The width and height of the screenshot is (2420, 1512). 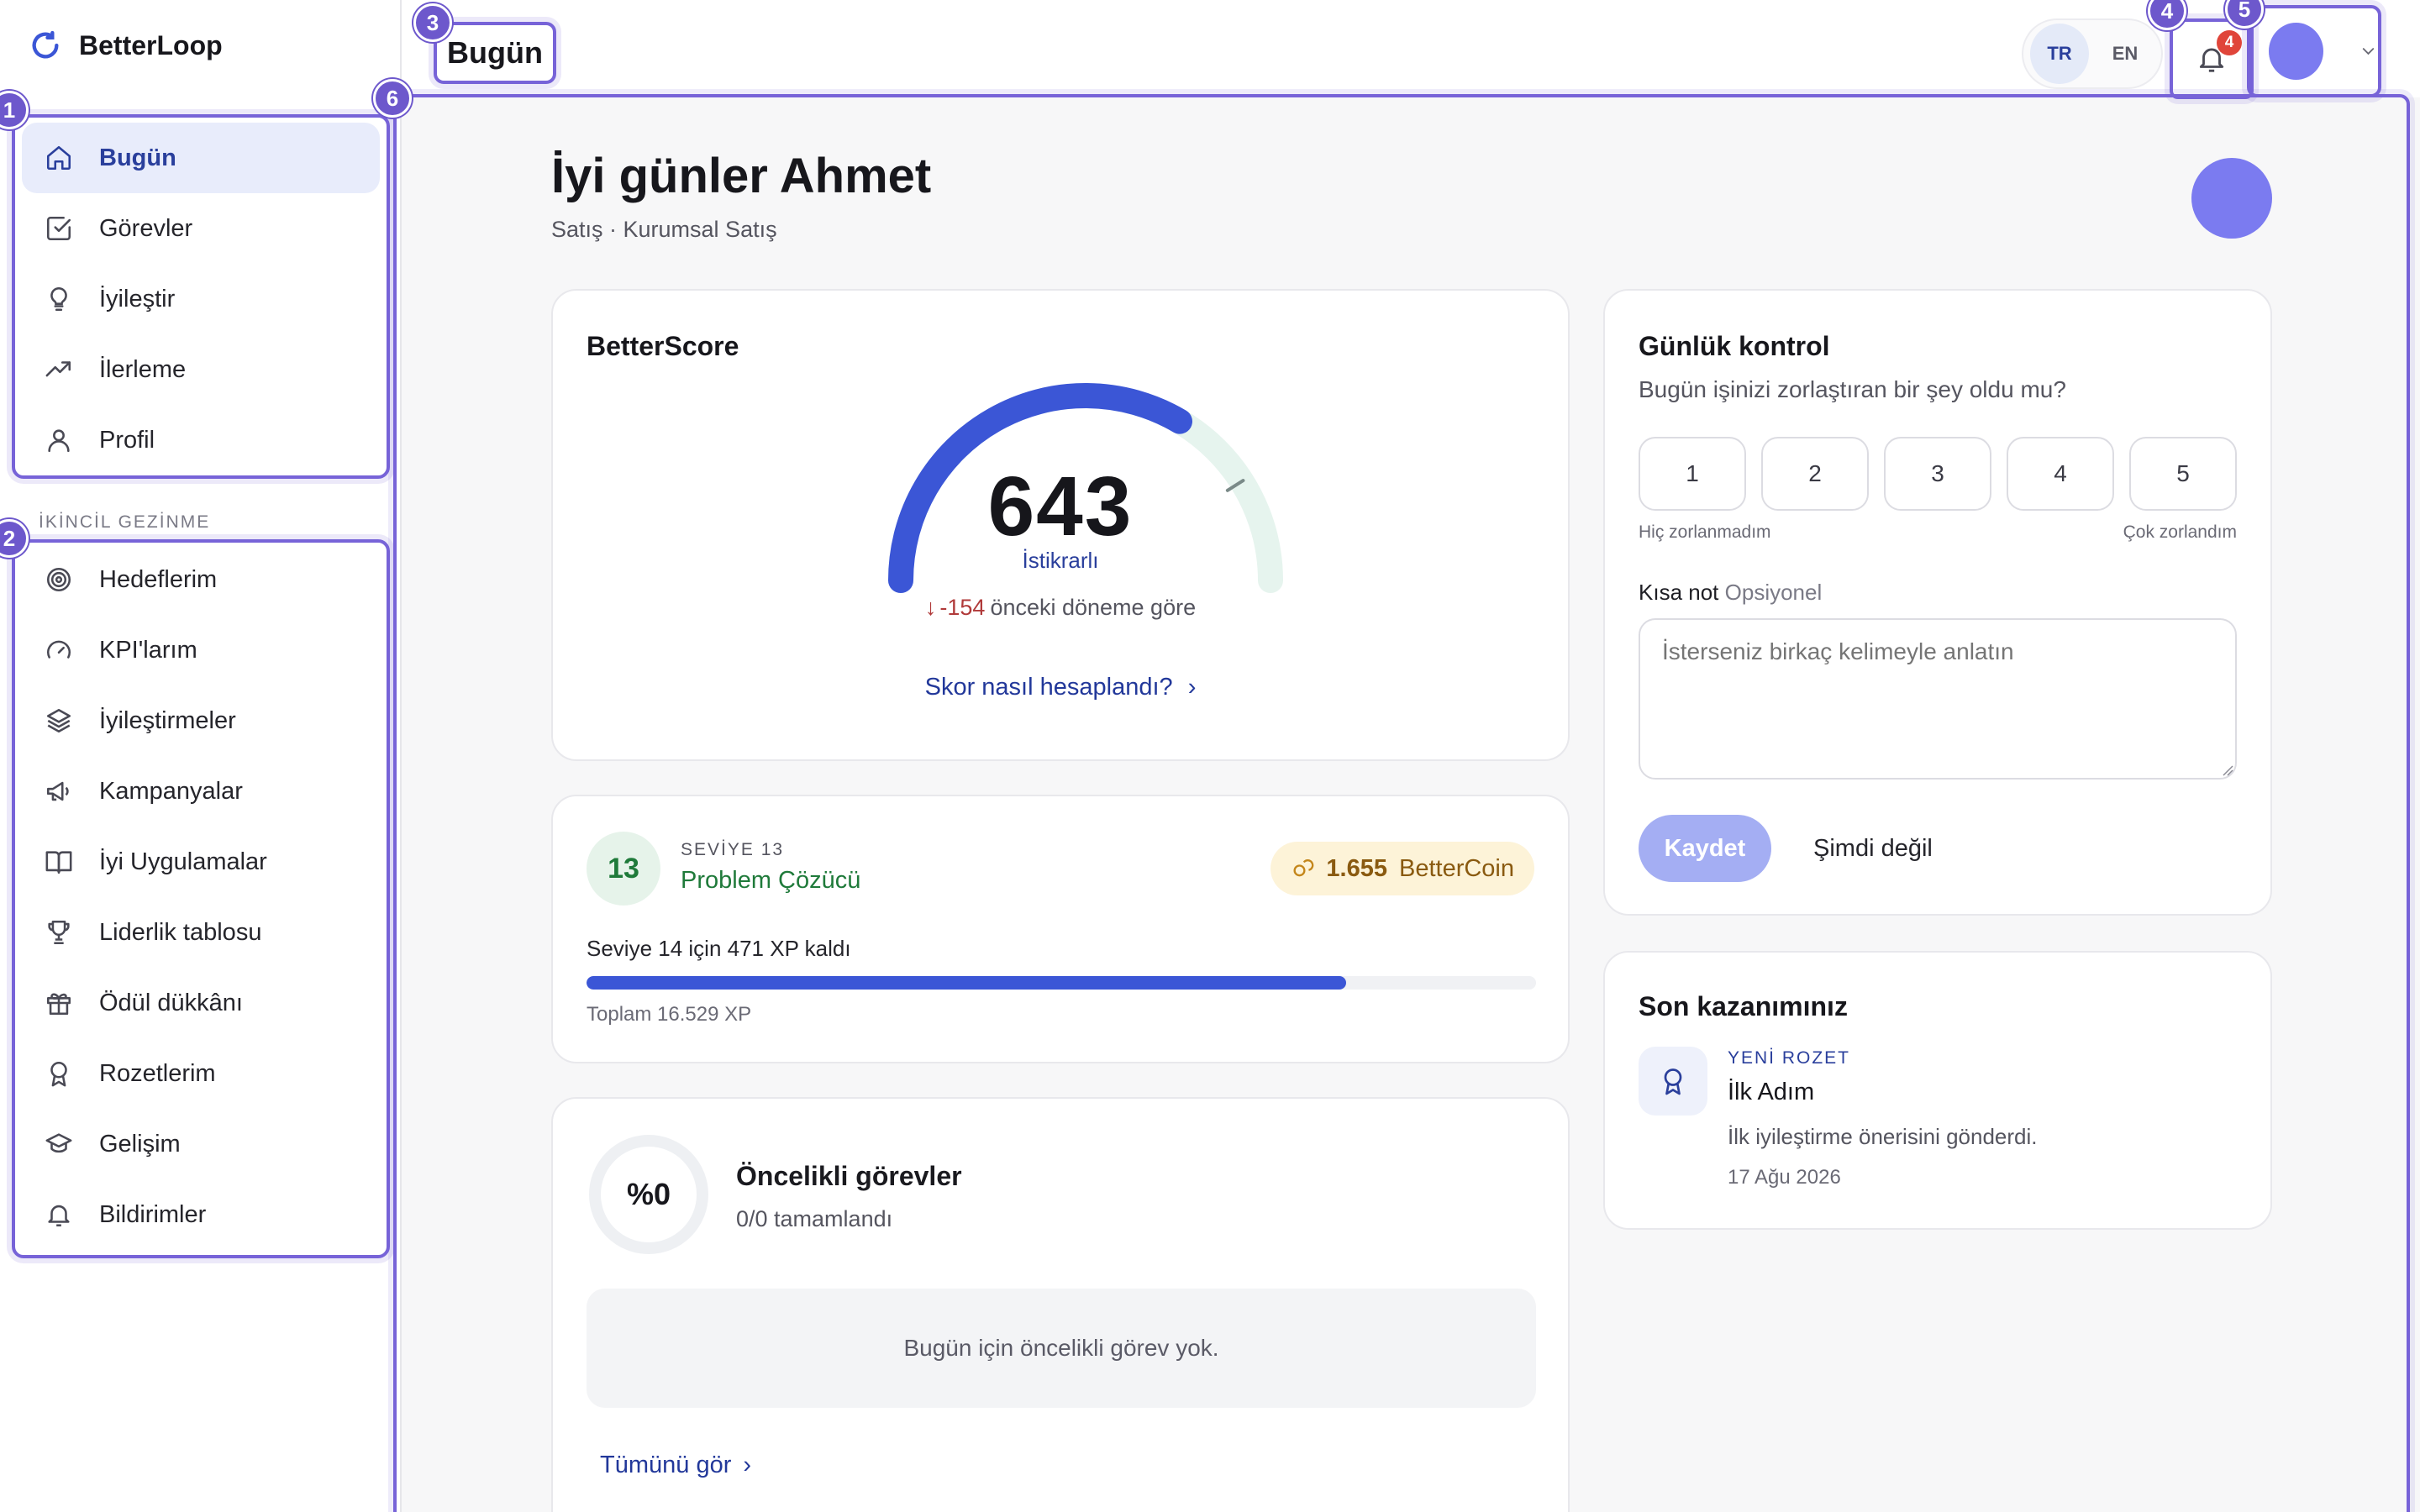 What do you see at coordinates (1705, 848) in the screenshot?
I see `save-button: Kaydet` at bounding box center [1705, 848].